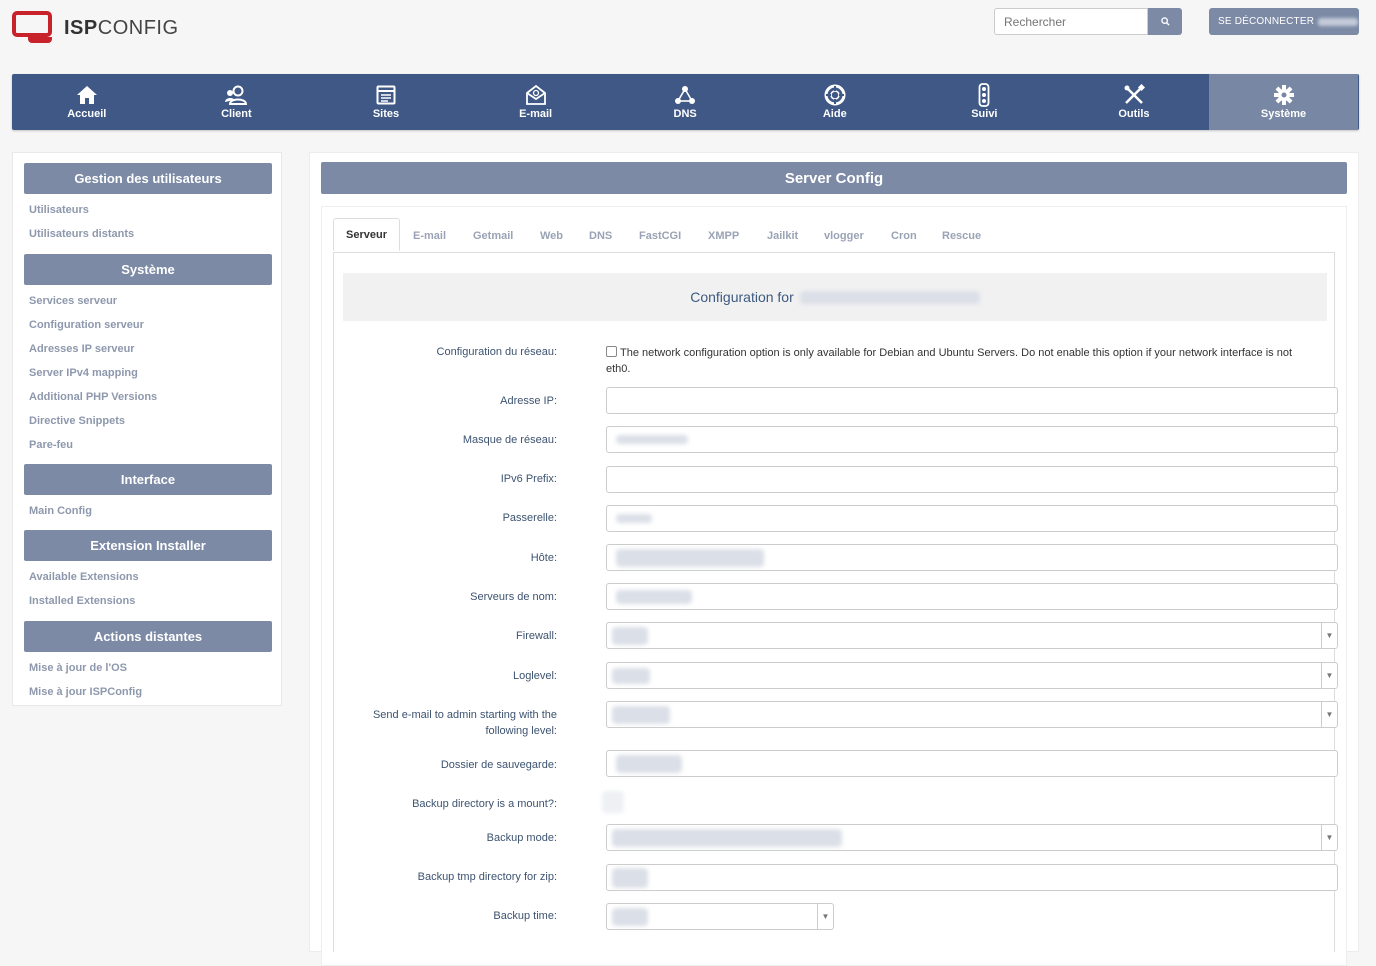 Image resolution: width=1376 pixels, height=966 pixels. Describe the element at coordinates (51, 445) in the screenshot. I see `sidebar-link-pare-feu: Pare-feu` at that location.